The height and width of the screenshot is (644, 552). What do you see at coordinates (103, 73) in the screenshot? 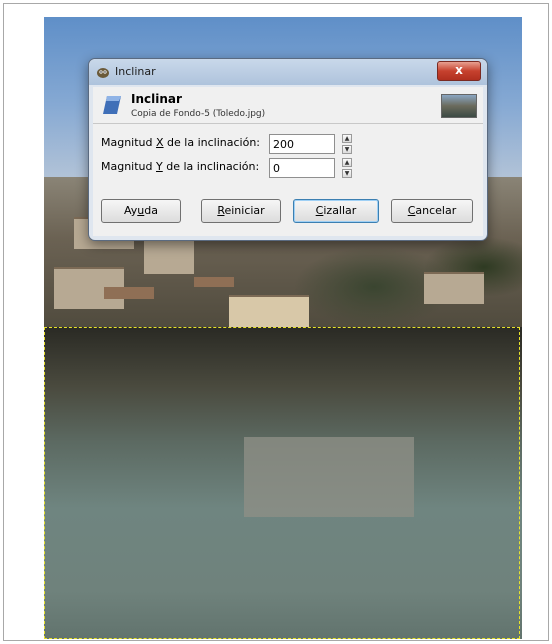
I see `gimp-wilber-icon` at bounding box center [103, 73].